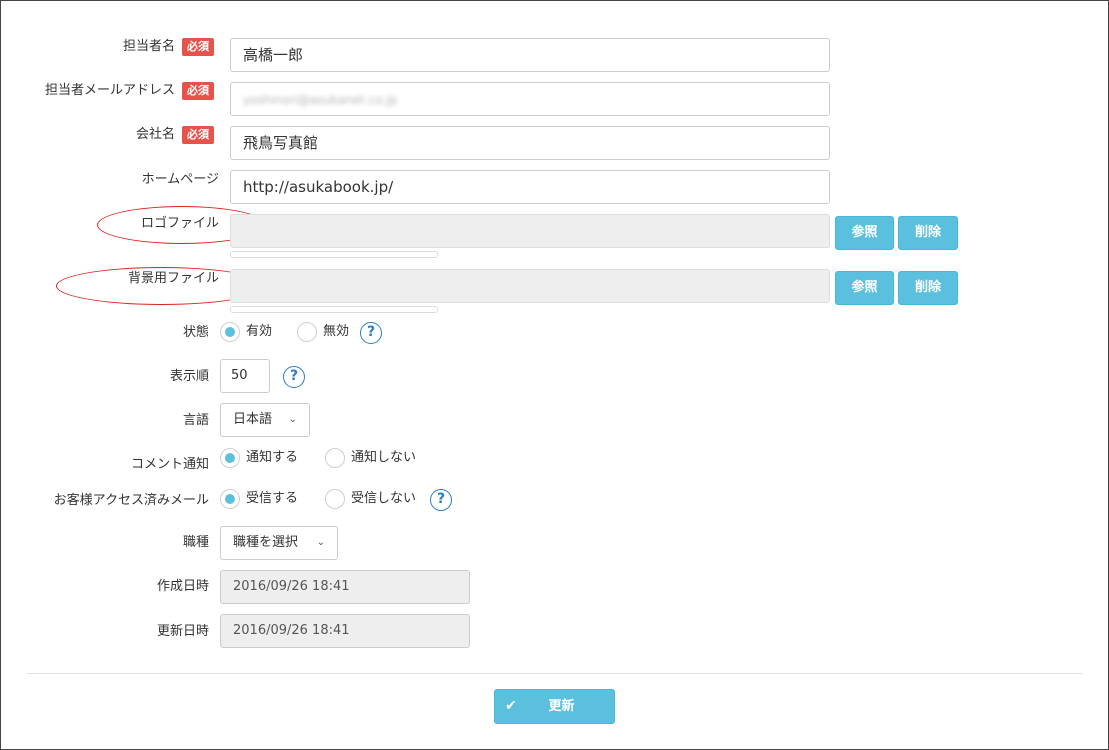  I want to click on created-at-field: 2016/09/26 18:41, so click(345, 587).